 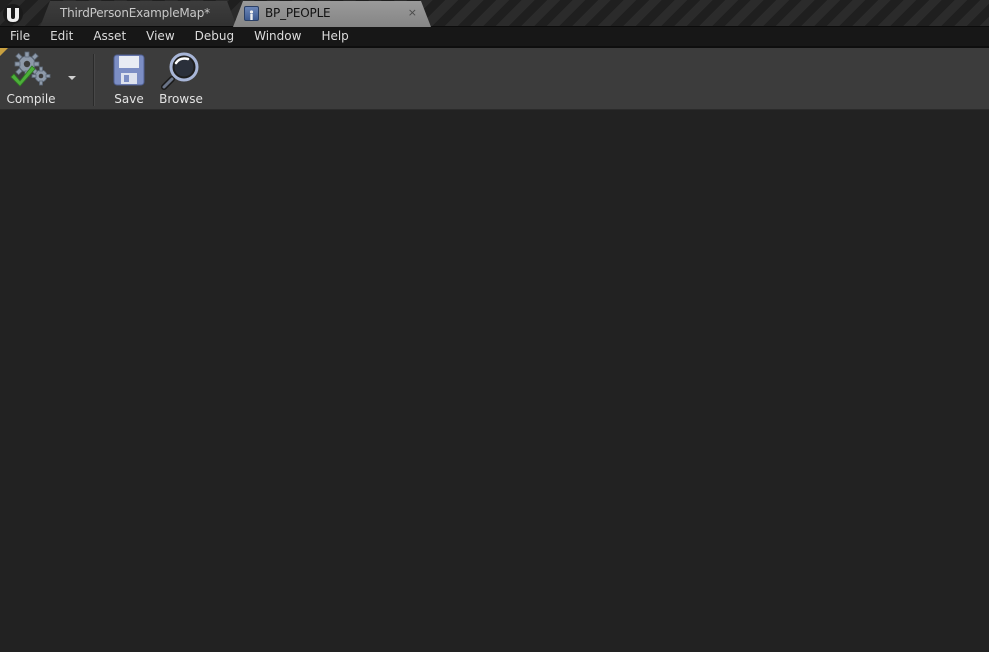 I want to click on blueprint-icon, so click(x=251, y=13).